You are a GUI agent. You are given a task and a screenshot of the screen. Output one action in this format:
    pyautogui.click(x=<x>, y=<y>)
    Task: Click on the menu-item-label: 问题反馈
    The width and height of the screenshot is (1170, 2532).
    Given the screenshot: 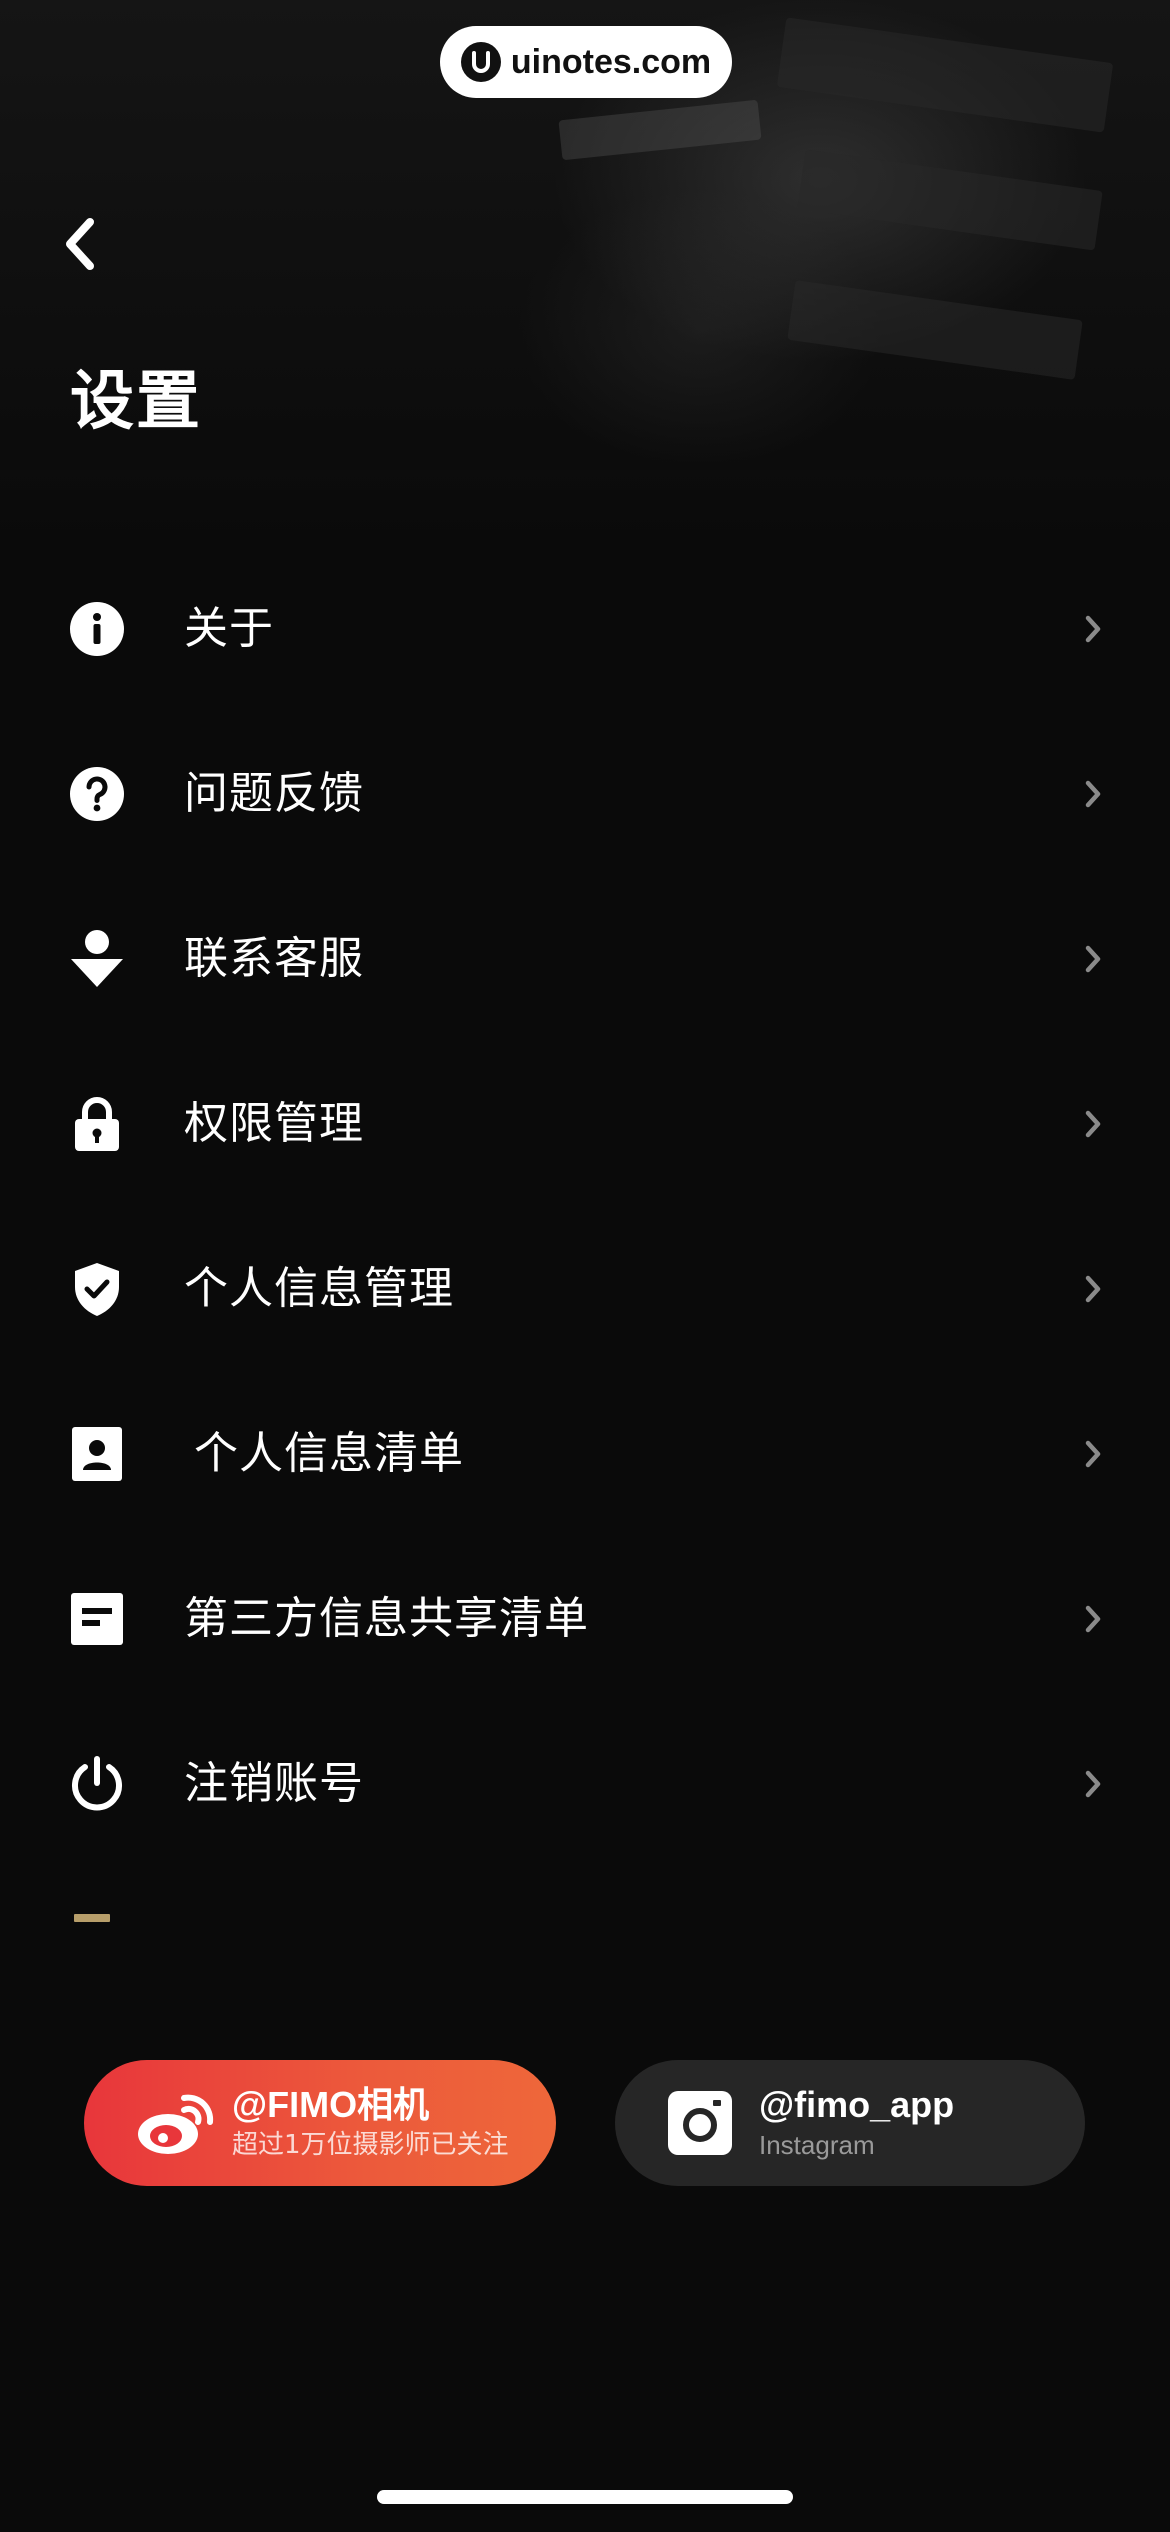 What is the action you would take?
    pyautogui.click(x=274, y=793)
    